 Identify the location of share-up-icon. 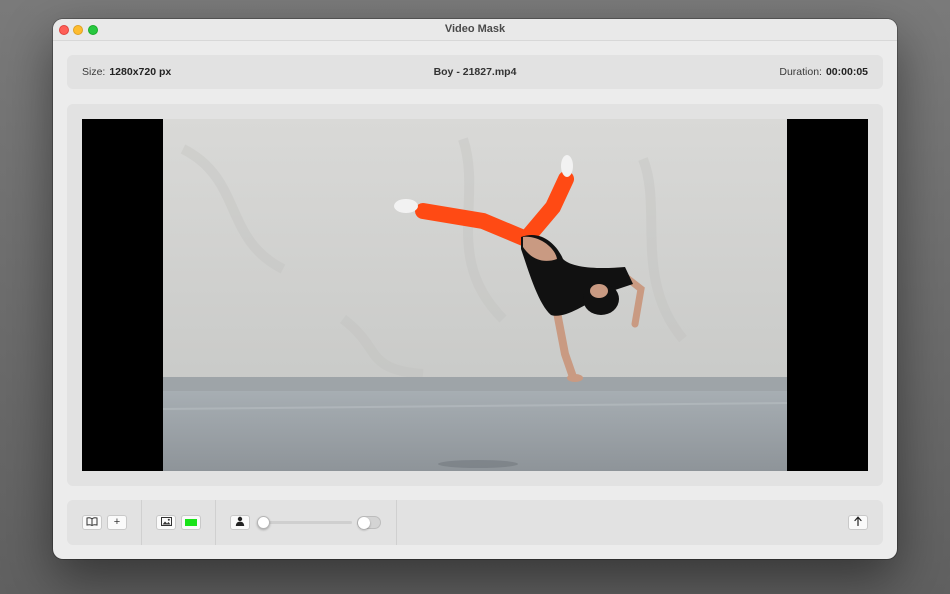
(858, 522).